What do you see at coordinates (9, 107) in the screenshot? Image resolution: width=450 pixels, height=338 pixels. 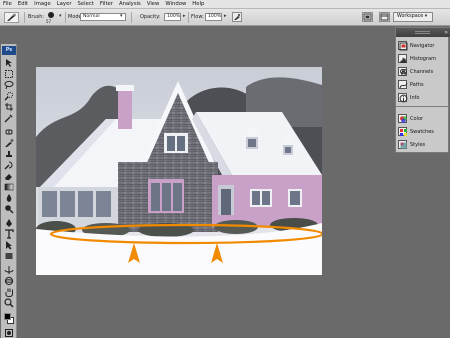 I see `crop-tool-icon` at bounding box center [9, 107].